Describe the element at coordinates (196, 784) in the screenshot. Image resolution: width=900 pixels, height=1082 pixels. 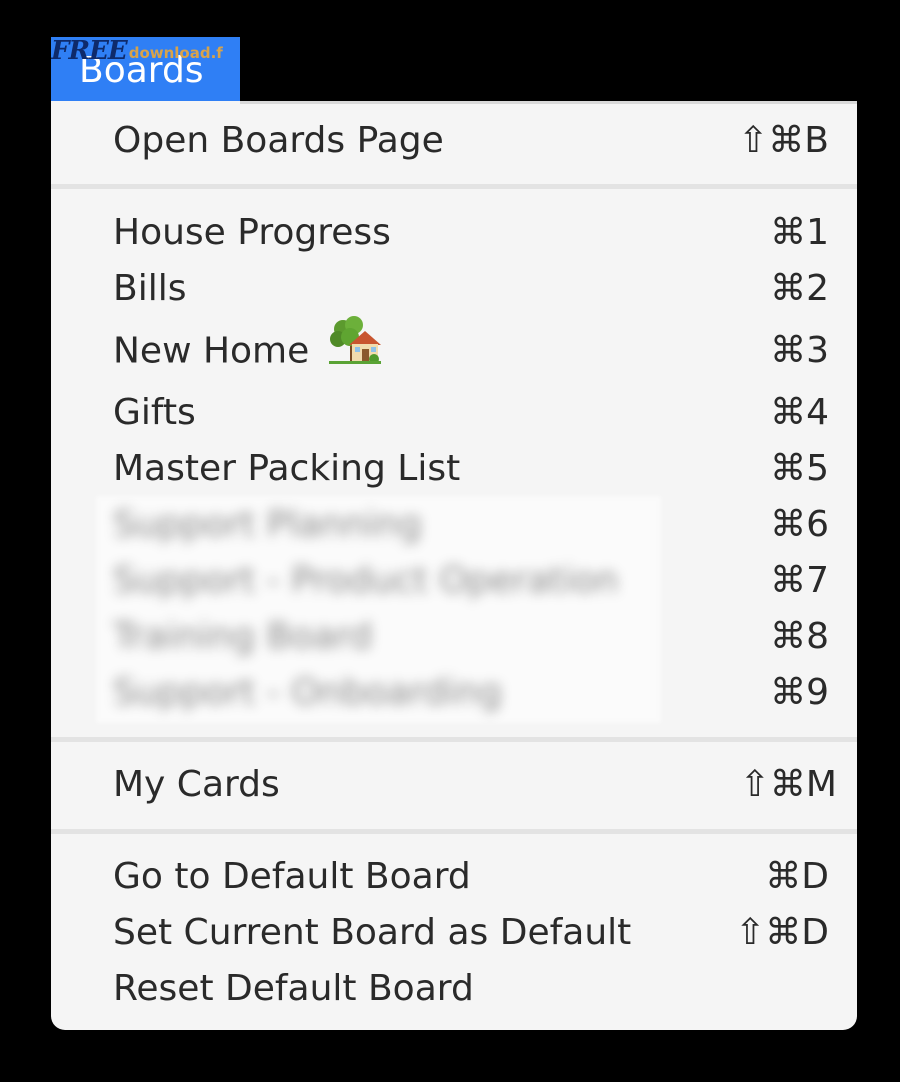
I see `menu-item-label: My Cards` at that location.